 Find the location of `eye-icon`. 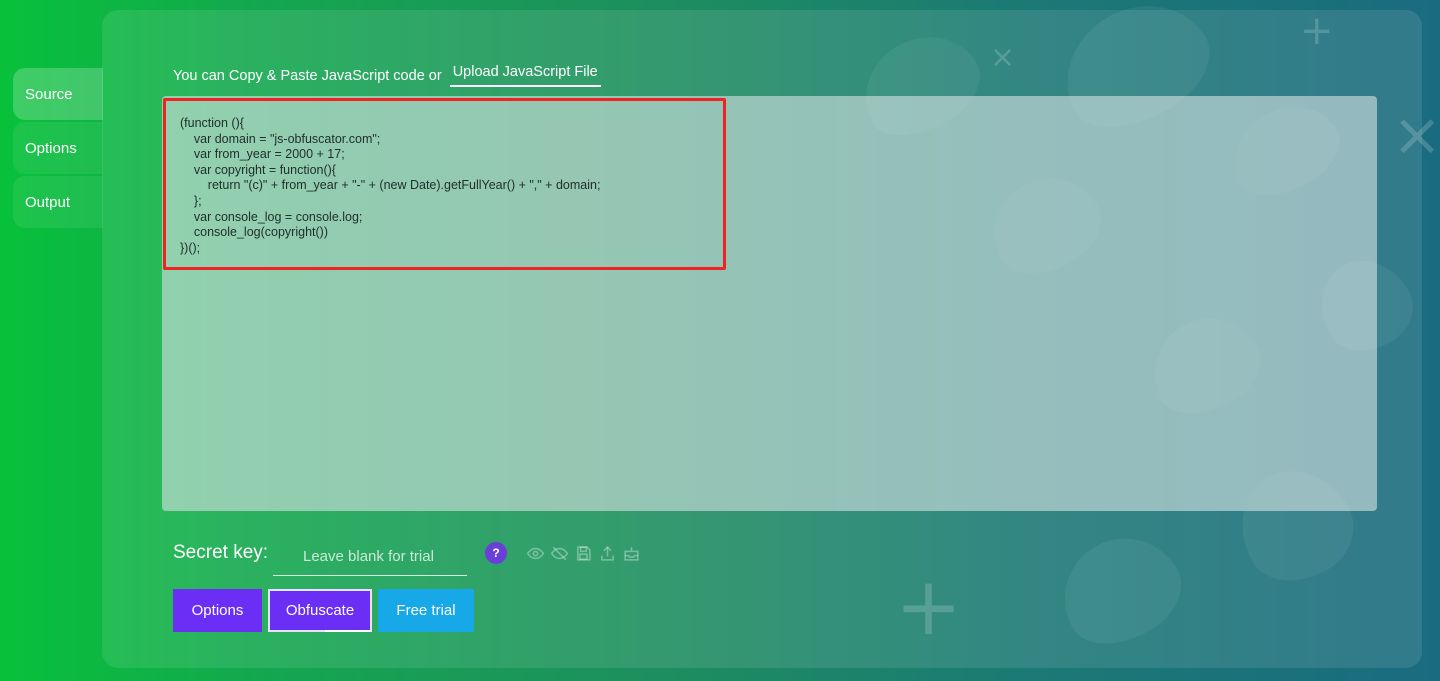

eye-icon is located at coordinates (535, 553).